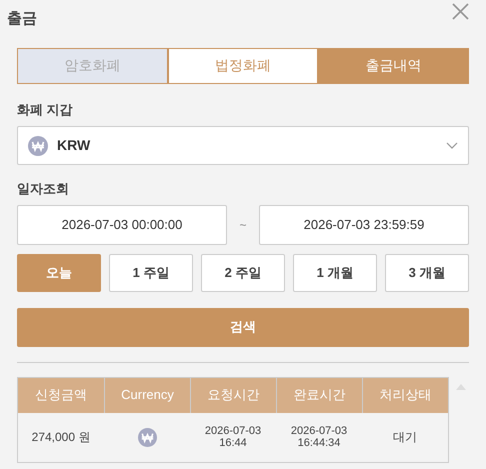 Image resolution: width=486 pixels, height=469 pixels. What do you see at coordinates (61, 437) in the screenshot?
I see `table-cell-text: 274,000 원` at bounding box center [61, 437].